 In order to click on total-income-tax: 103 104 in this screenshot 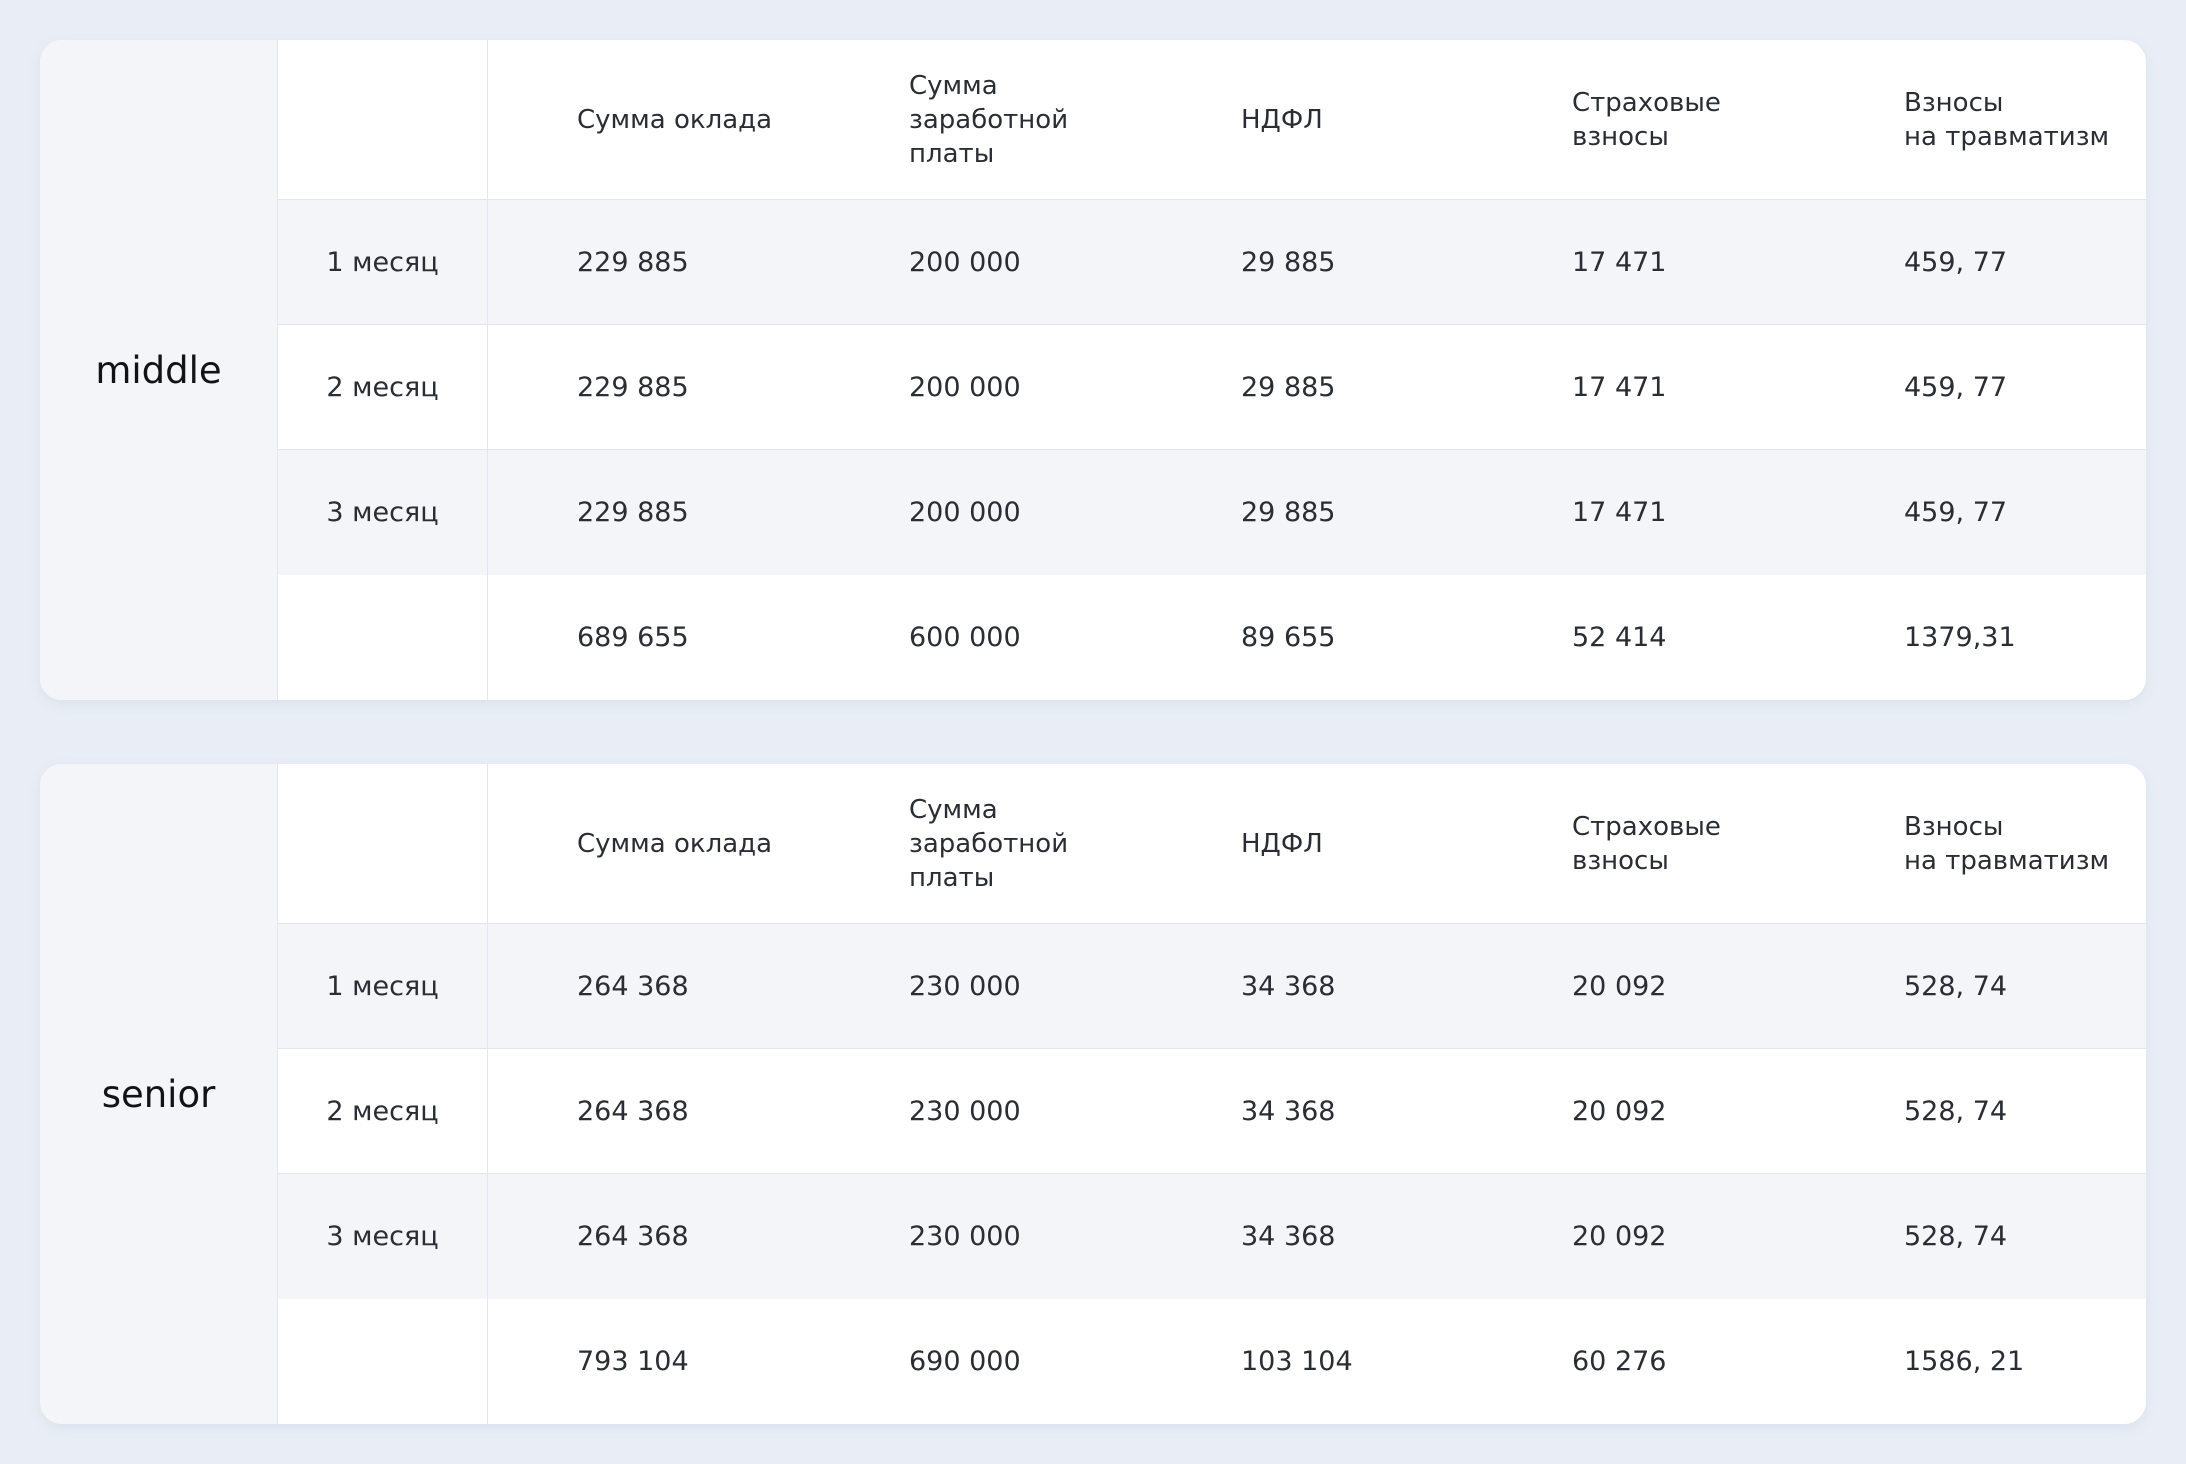, I will do `click(1297, 1361)`.